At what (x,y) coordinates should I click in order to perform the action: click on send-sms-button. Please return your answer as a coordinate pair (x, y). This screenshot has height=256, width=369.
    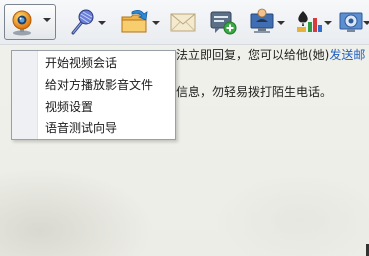
    Looking at the image, I should click on (223, 22).